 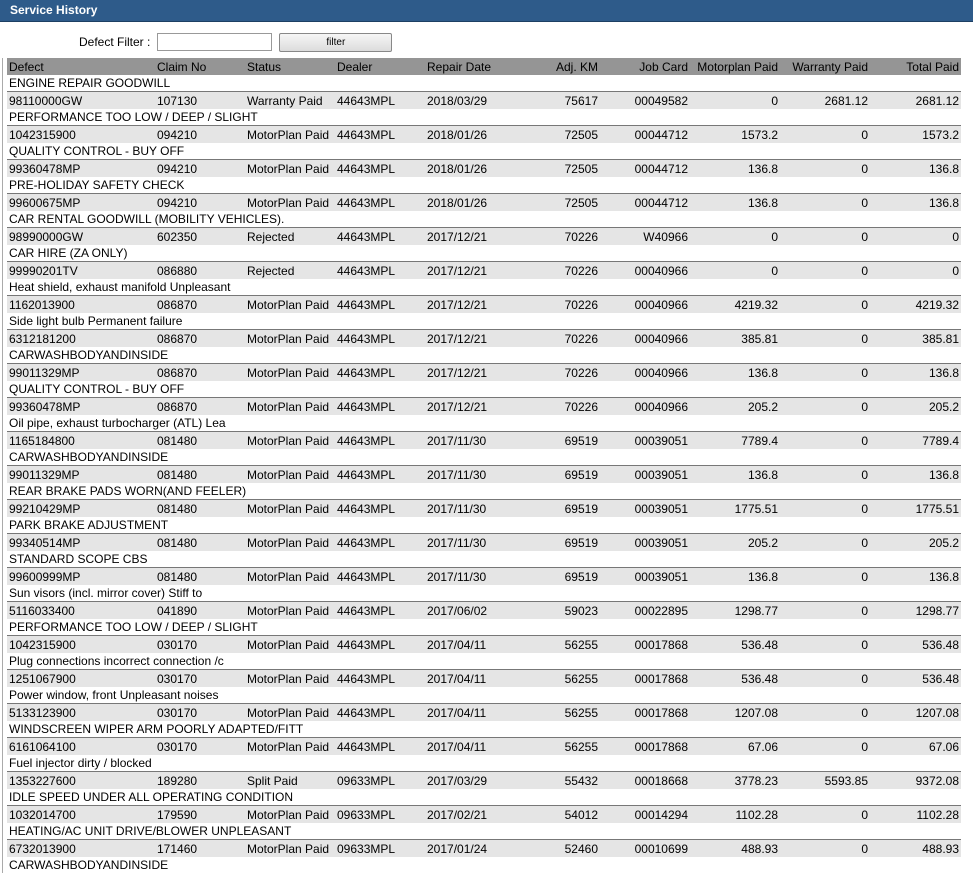 What do you see at coordinates (645, 66) in the screenshot?
I see `col-header-job-card: Job Card` at bounding box center [645, 66].